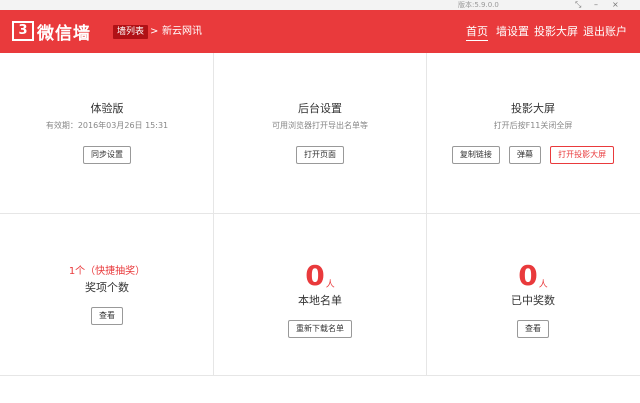 The height and width of the screenshot is (403, 640). Describe the element at coordinates (533, 125) in the screenshot. I see `projector-desc: 打开后按F11关闭全屏` at that location.